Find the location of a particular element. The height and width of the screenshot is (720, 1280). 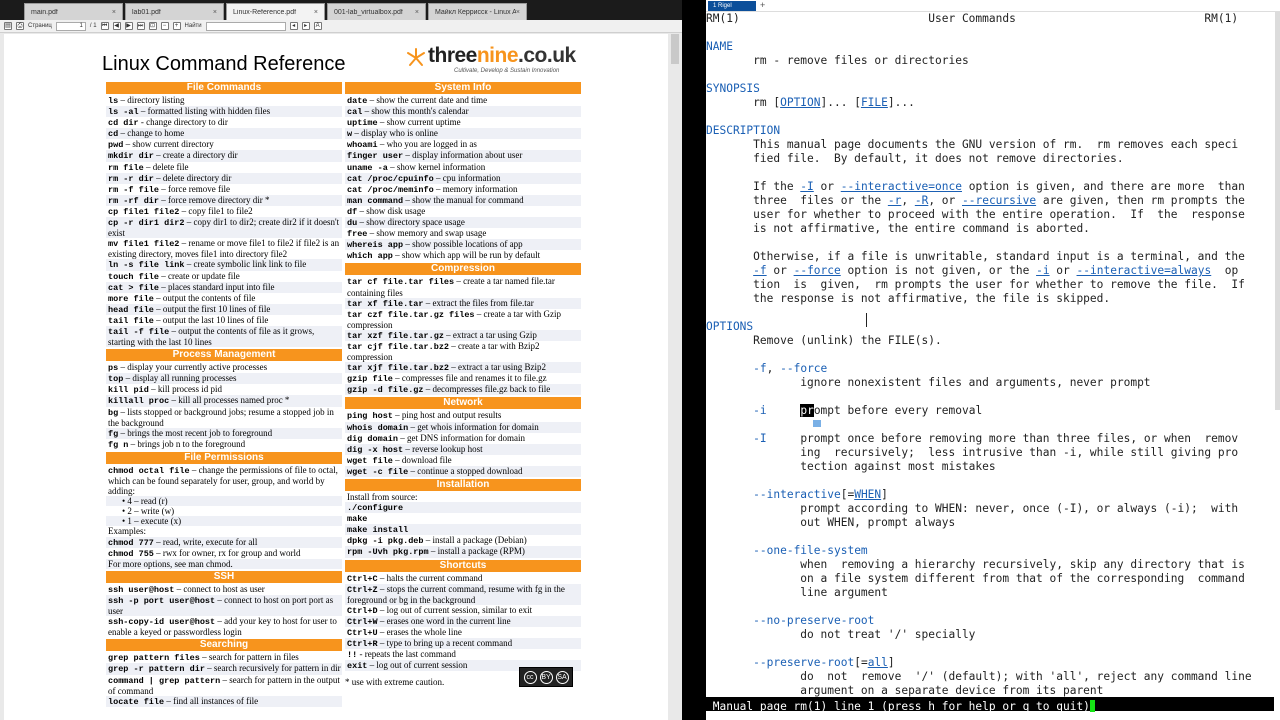

section-heading: Compression is located at coordinates (463, 269).